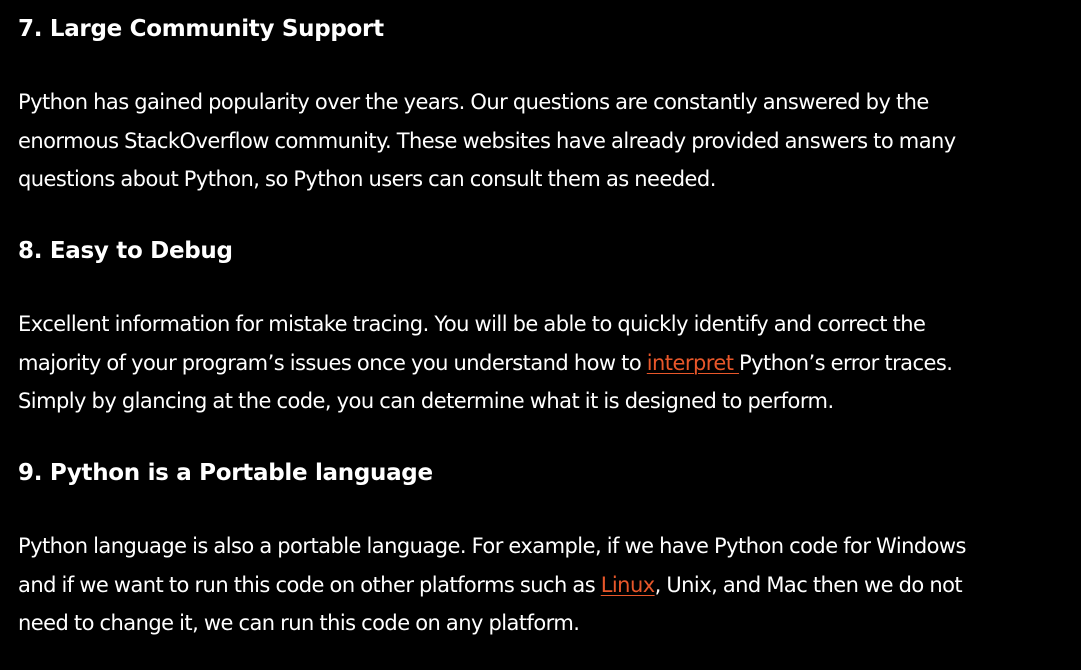 Image resolution: width=1081 pixels, height=670 pixels. Describe the element at coordinates (628, 585) in the screenshot. I see `linux-link: Linux` at that location.